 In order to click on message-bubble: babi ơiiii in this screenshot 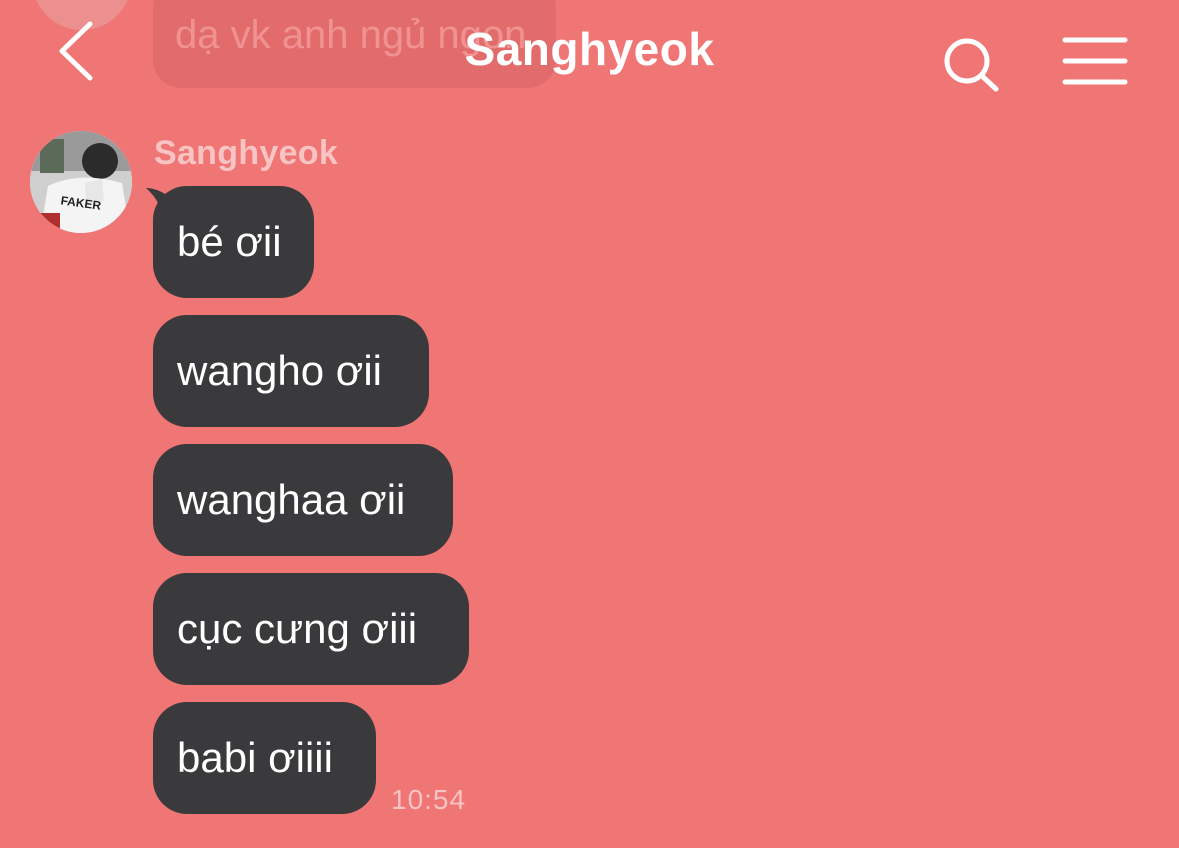, I will do `click(264, 758)`.